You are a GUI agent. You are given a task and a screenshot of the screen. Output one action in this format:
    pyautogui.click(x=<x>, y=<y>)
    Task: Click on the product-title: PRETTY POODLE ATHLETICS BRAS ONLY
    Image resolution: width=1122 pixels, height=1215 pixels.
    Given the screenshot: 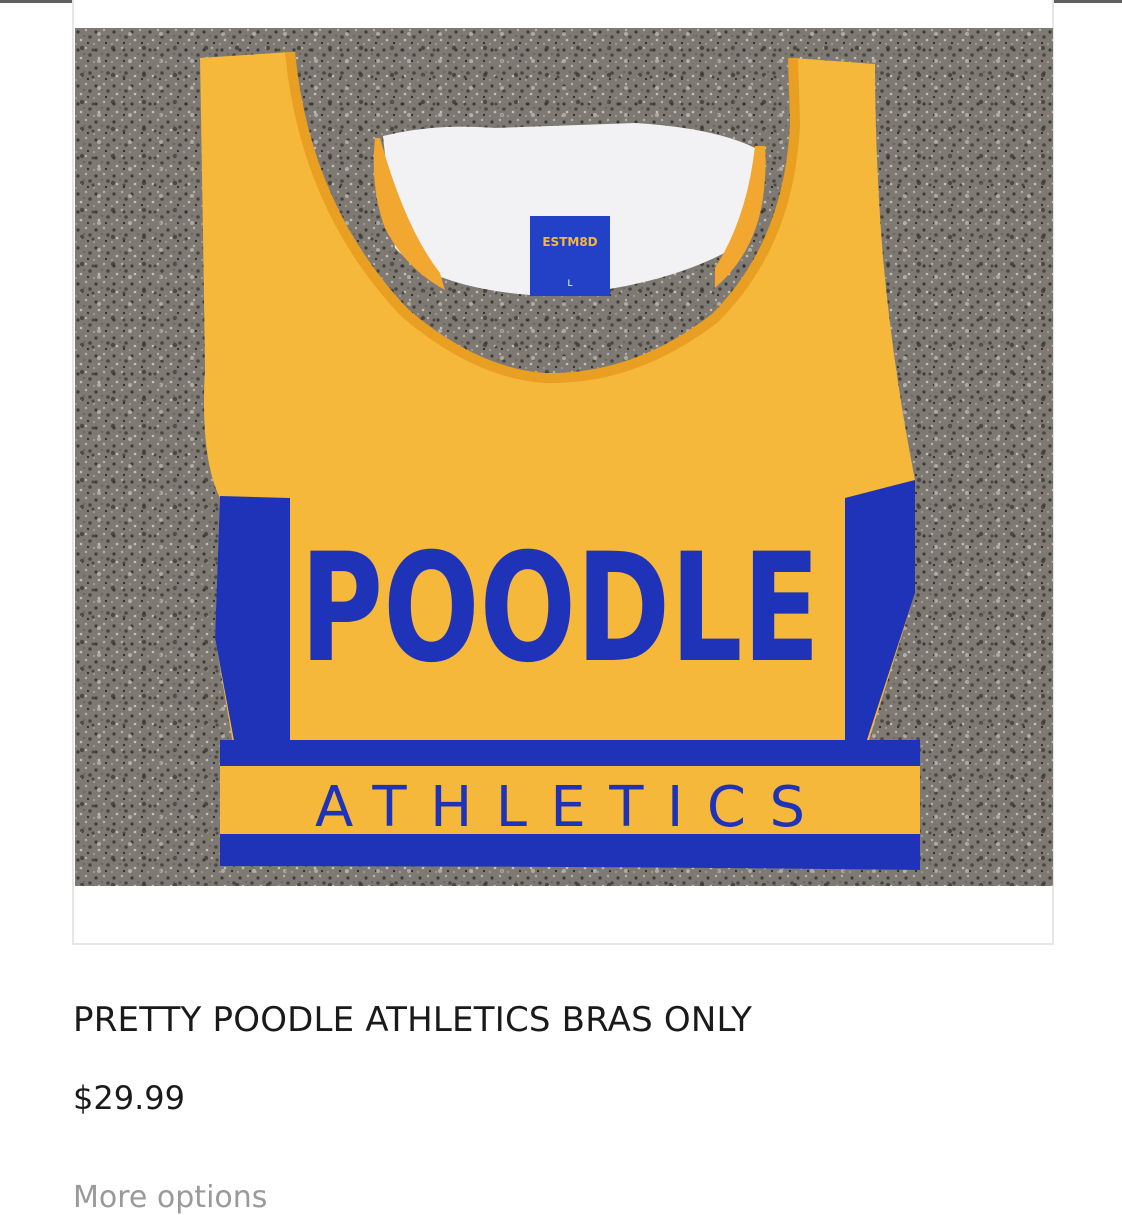 What is the action you would take?
    pyautogui.click(x=412, y=1020)
    